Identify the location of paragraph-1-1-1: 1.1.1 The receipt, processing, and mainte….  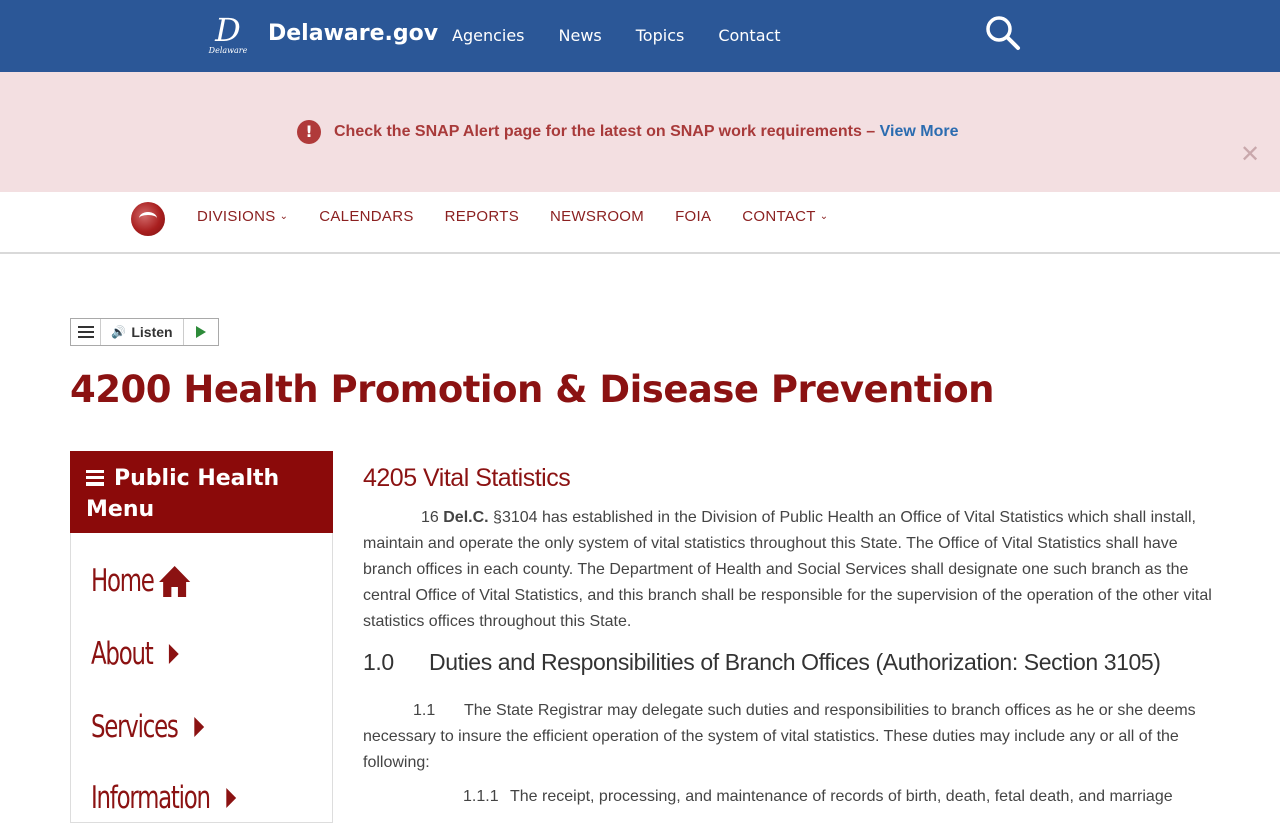
(788, 797).